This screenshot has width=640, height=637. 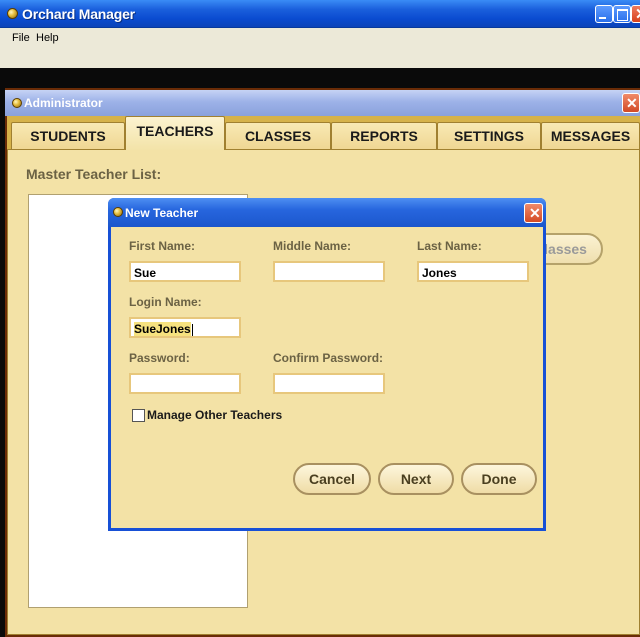 What do you see at coordinates (622, 14) in the screenshot?
I see `maximize-button` at bounding box center [622, 14].